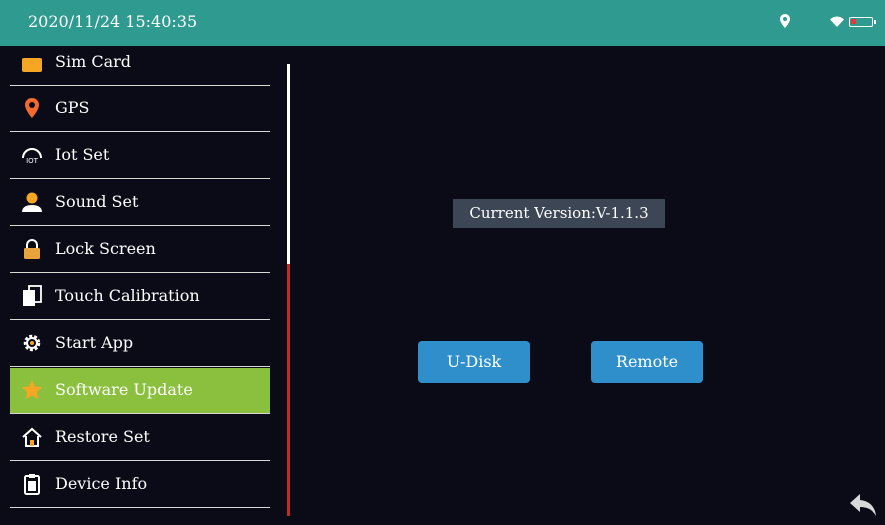  I want to click on battery-icon, so click(862, 22).